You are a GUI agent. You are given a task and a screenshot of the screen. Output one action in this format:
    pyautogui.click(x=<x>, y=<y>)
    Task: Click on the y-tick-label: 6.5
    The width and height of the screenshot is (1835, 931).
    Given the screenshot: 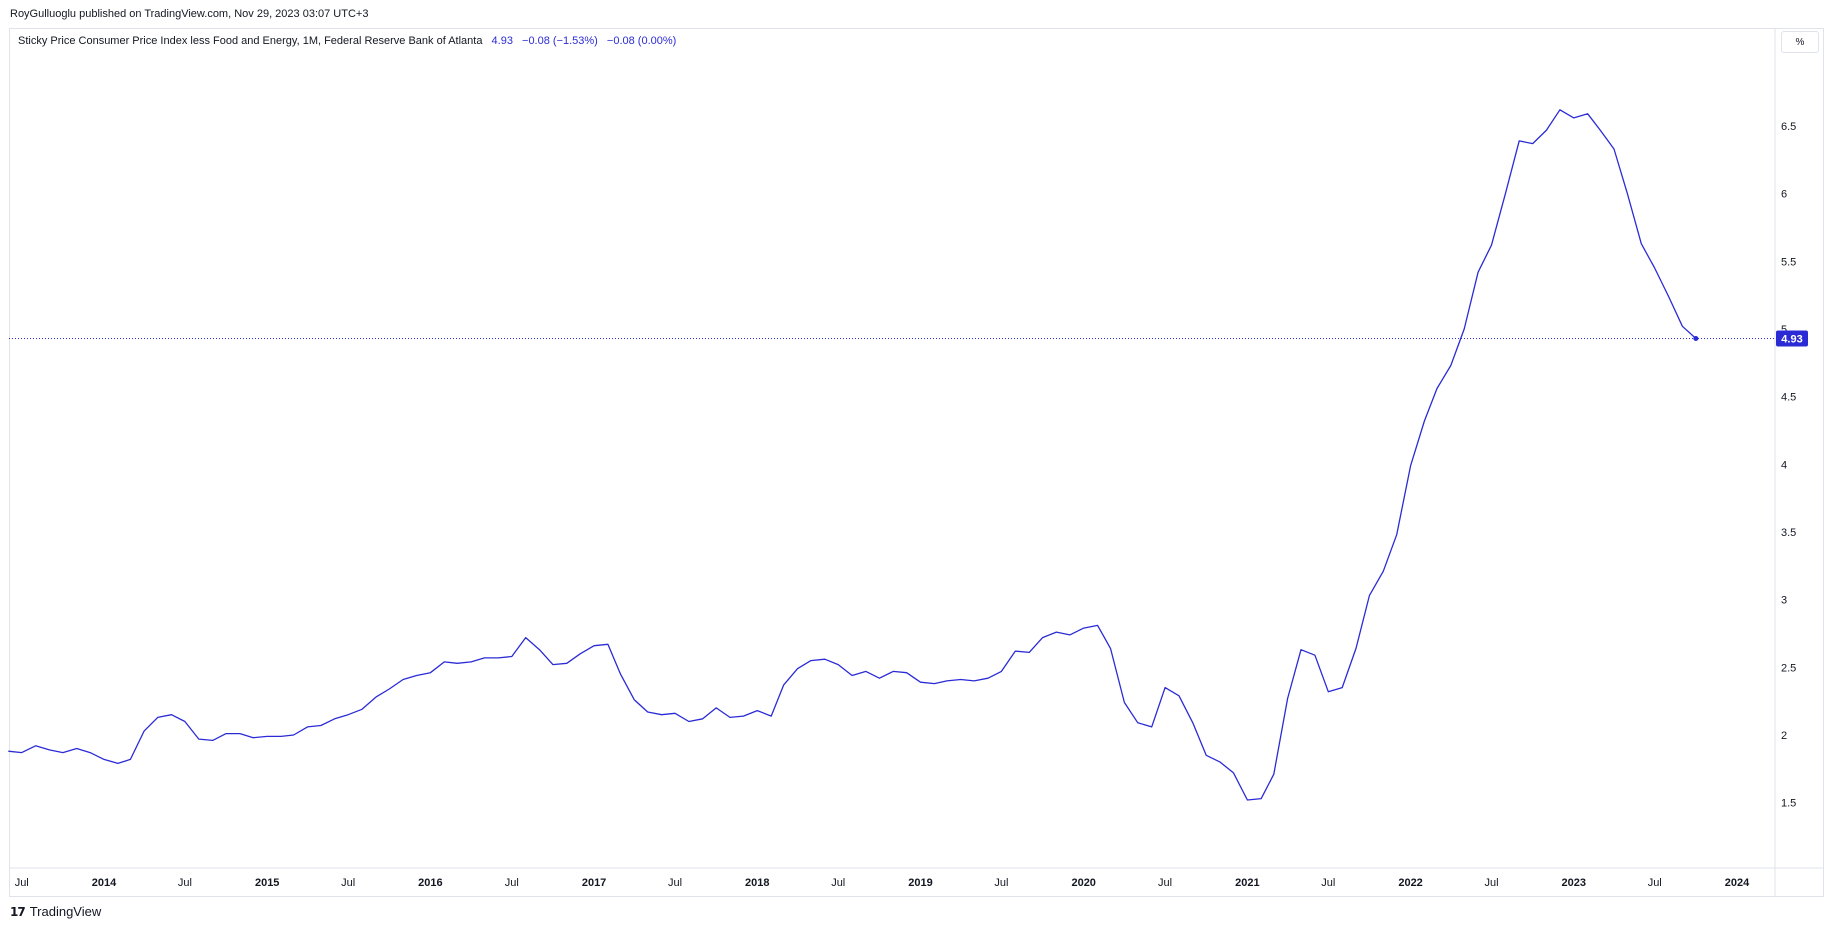 What is the action you would take?
    pyautogui.click(x=1788, y=127)
    